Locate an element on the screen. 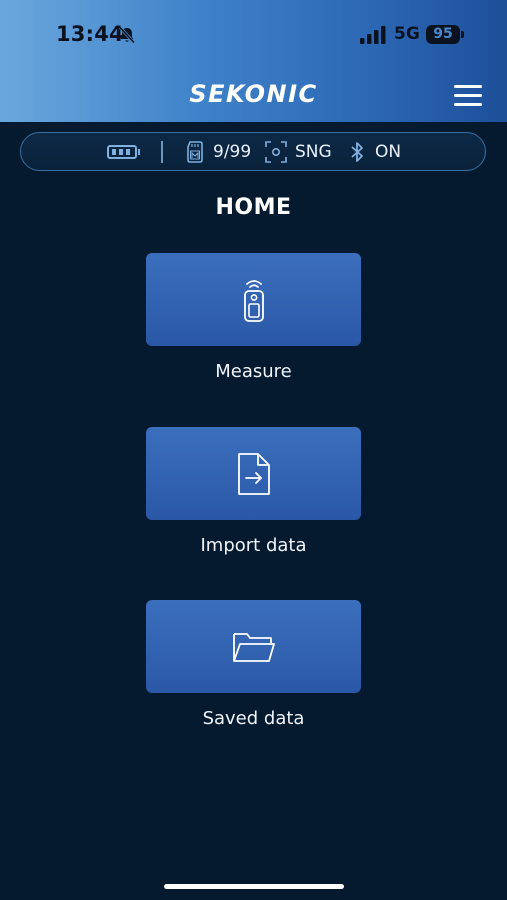  saved-data-button is located at coordinates (253, 646).